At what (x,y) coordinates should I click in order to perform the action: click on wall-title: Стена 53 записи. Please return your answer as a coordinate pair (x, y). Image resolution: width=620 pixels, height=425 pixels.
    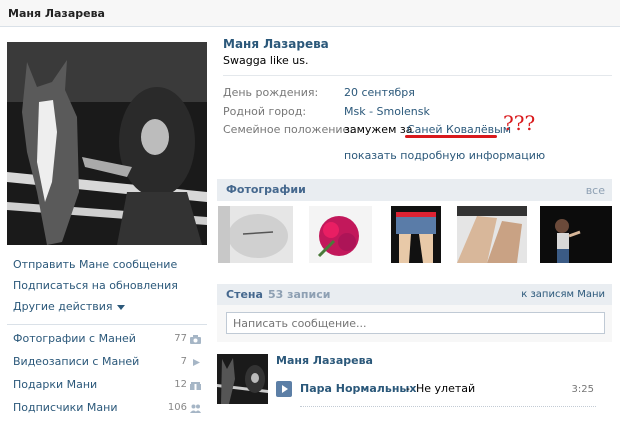
    Looking at the image, I should click on (278, 294).